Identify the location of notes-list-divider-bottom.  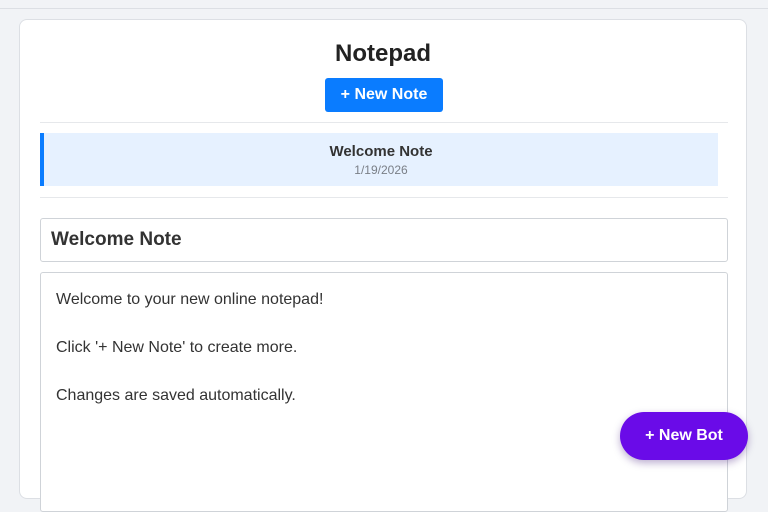
(384, 197).